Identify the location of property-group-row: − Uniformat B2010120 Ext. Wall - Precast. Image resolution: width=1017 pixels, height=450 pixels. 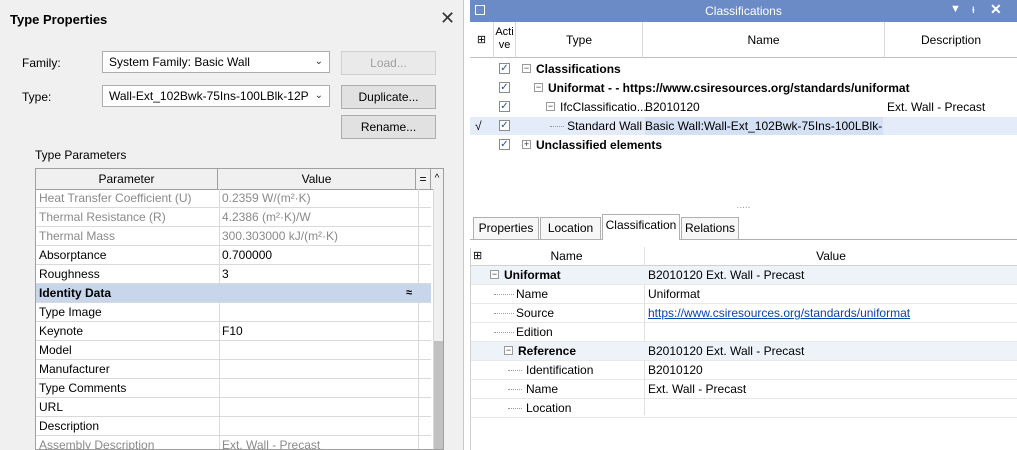
(743, 275).